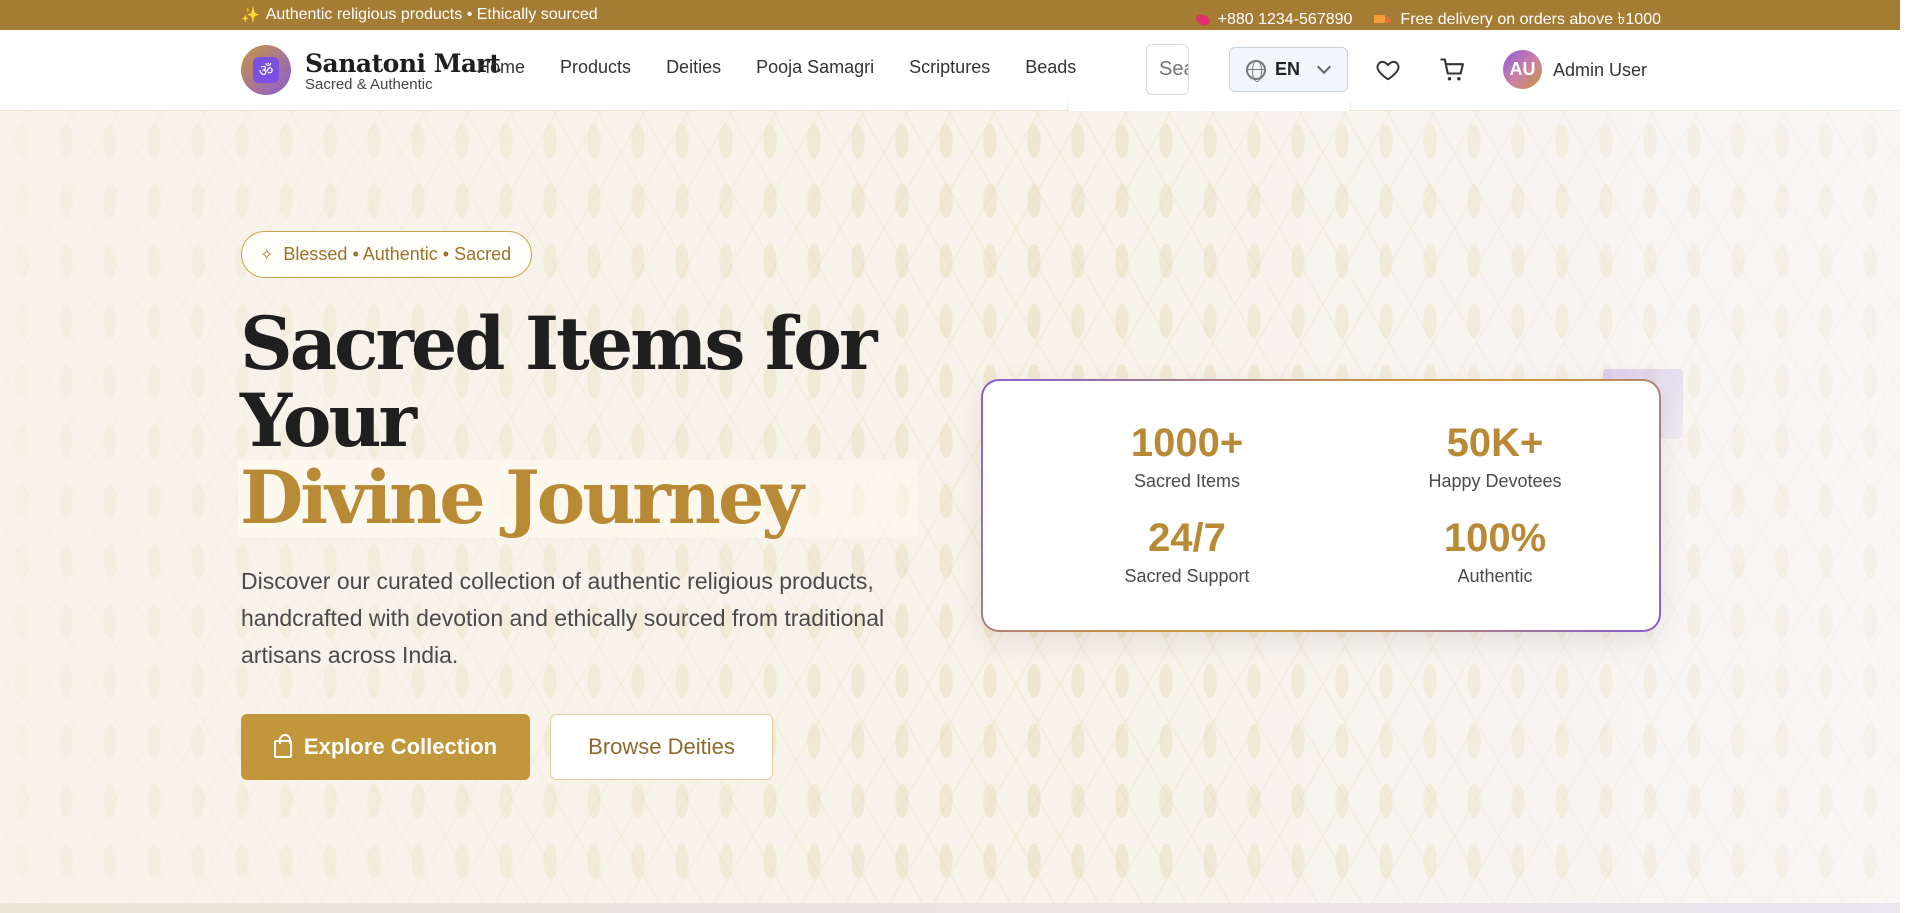 The image size is (1920, 913). I want to click on brand-tagline: Sacred & Authentic, so click(369, 84).